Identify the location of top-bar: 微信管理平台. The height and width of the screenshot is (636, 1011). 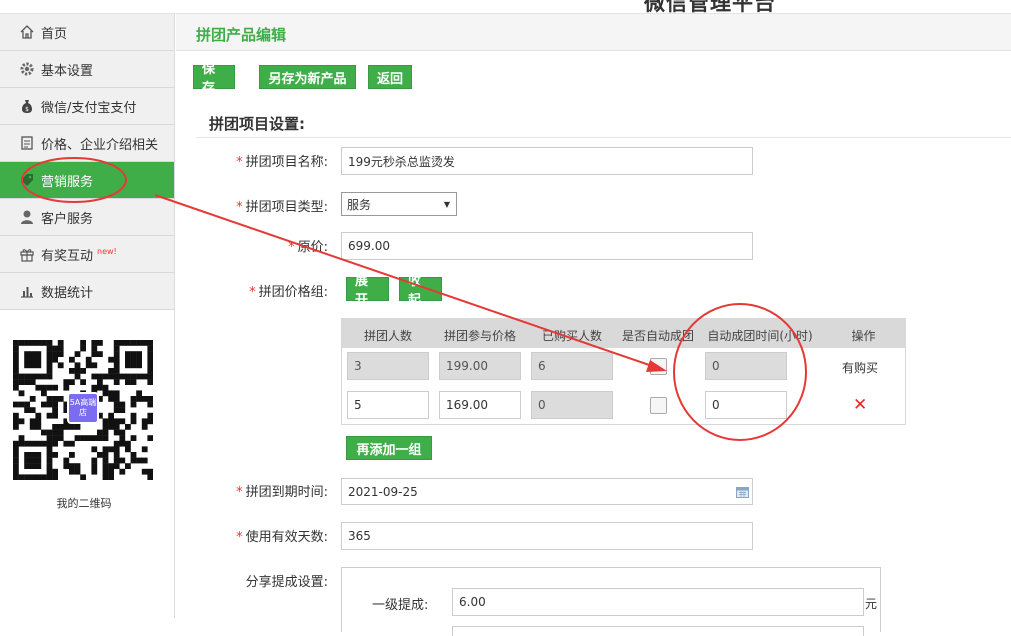
(505, 7).